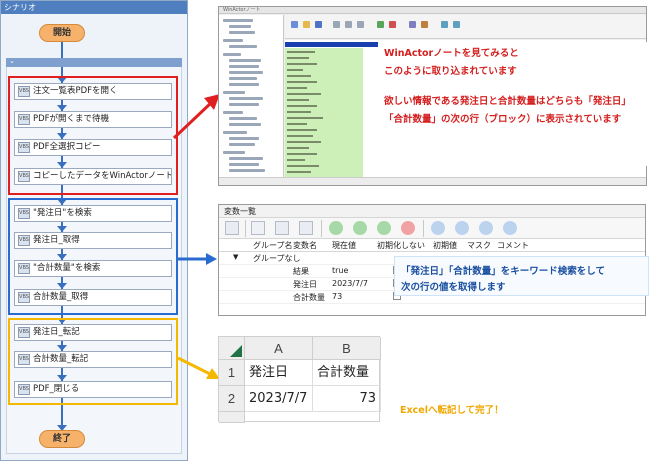 The width and height of the screenshot is (653, 461). Describe the element at coordinates (445, 245) in the screenshot. I see `col-header-initial: 初期値` at that location.